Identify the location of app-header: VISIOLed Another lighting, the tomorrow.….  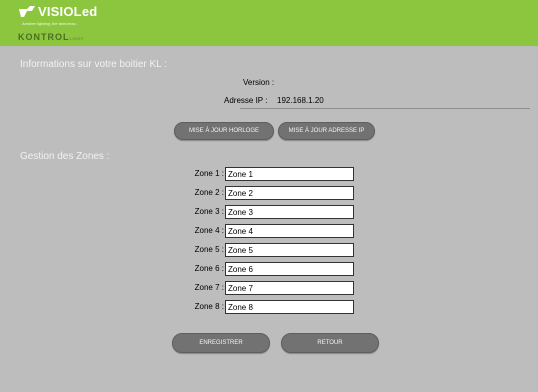
(269, 23).